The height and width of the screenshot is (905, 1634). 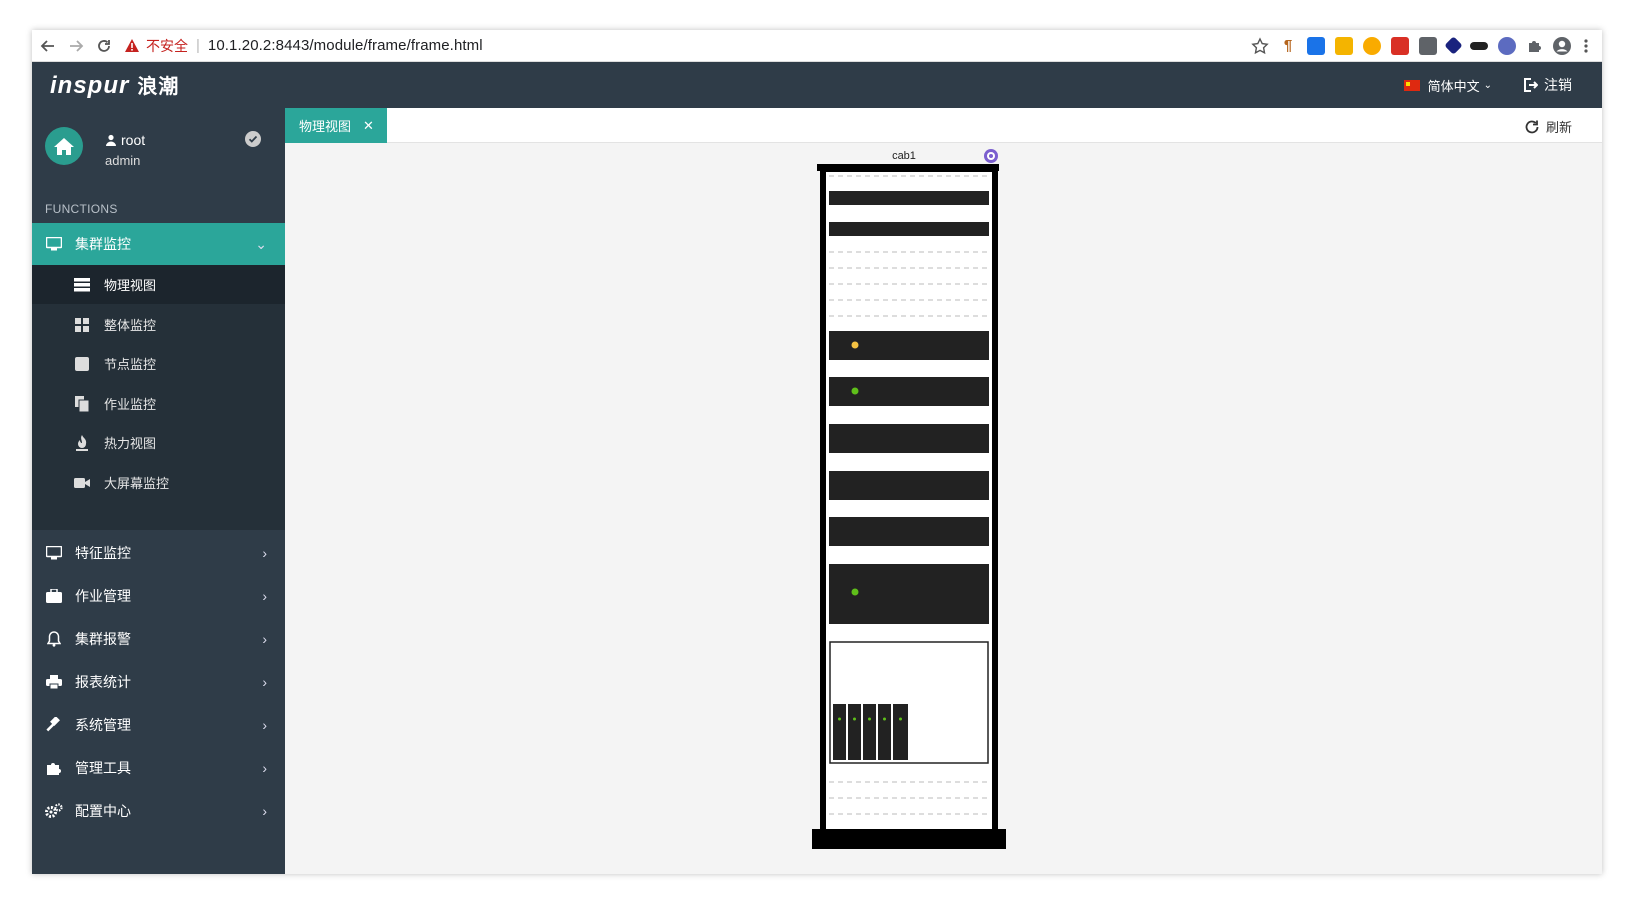 What do you see at coordinates (1558, 127) in the screenshot?
I see `refresh-label: 刷新` at bounding box center [1558, 127].